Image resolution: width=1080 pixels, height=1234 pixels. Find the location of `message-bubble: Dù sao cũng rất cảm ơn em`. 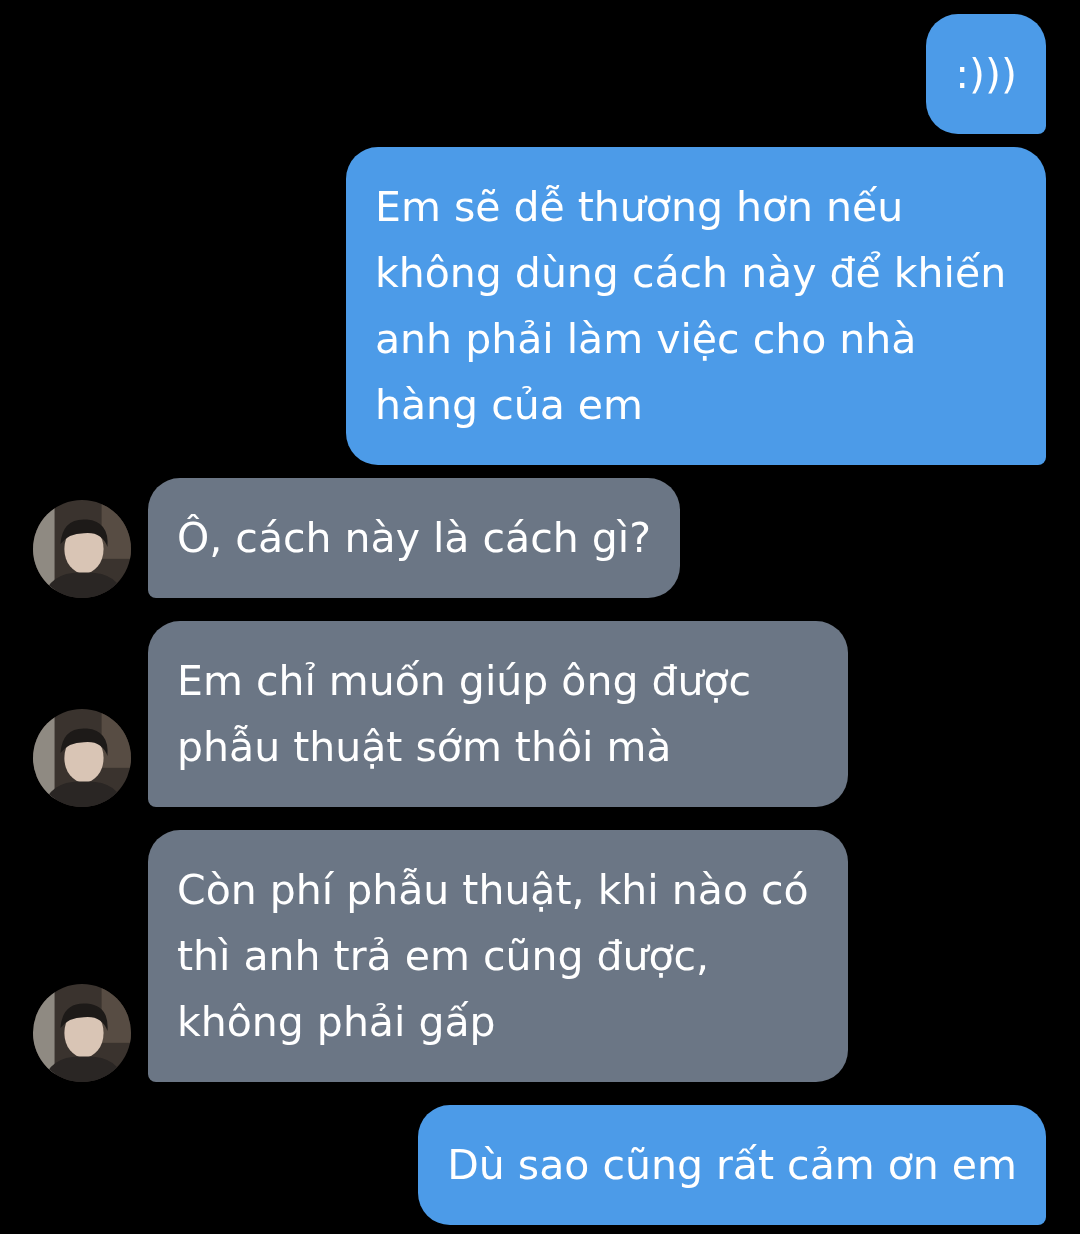

message-bubble: Dù sao cũng rất cảm ơn em is located at coordinates (732, 1165).